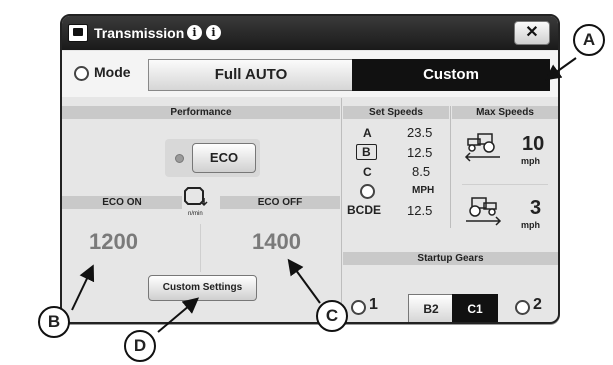 This screenshot has height=365, width=613. What do you see at coordinates (54, 322) in the screenshot?
I see `callout-b: B` at bounding box center [54, 322].